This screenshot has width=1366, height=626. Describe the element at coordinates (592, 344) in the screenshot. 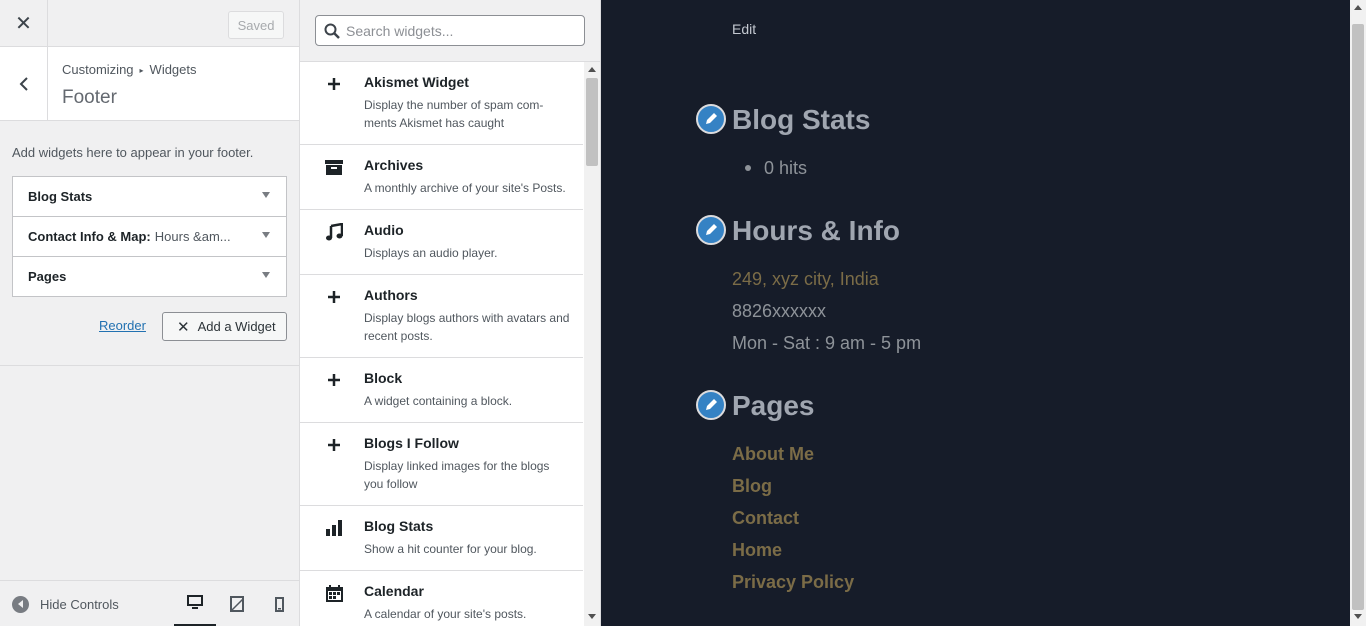

I see `widget-list-scrollbar` at that location.